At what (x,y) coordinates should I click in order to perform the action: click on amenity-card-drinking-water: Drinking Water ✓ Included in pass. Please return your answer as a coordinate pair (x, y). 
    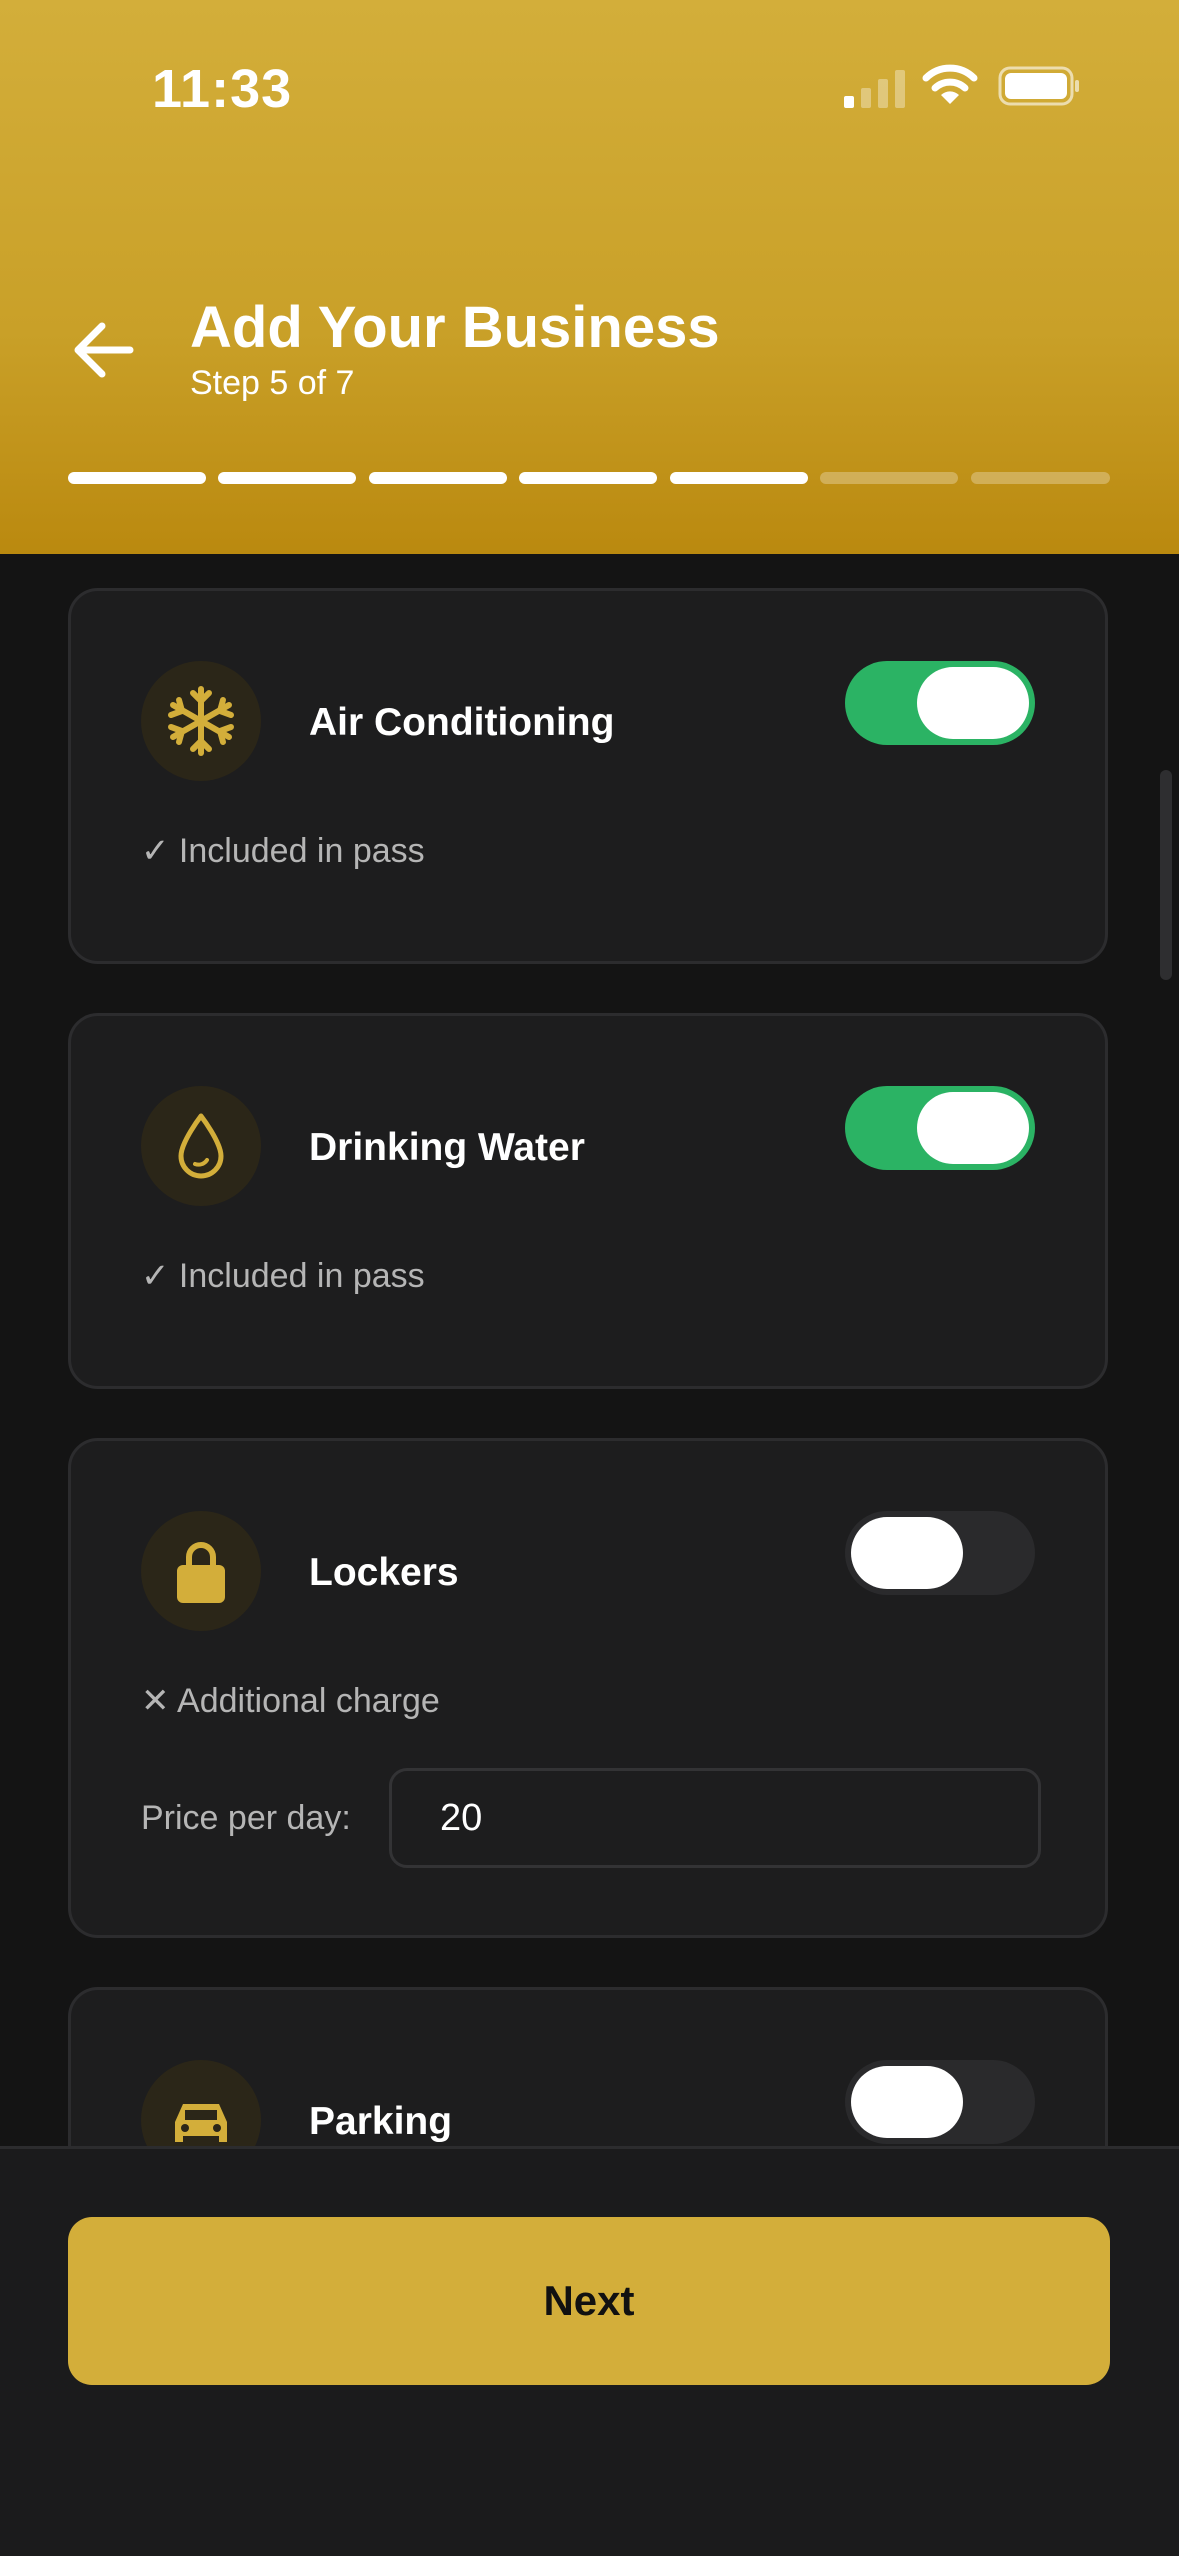
    Looking at the image, I should click on (588, 1201).